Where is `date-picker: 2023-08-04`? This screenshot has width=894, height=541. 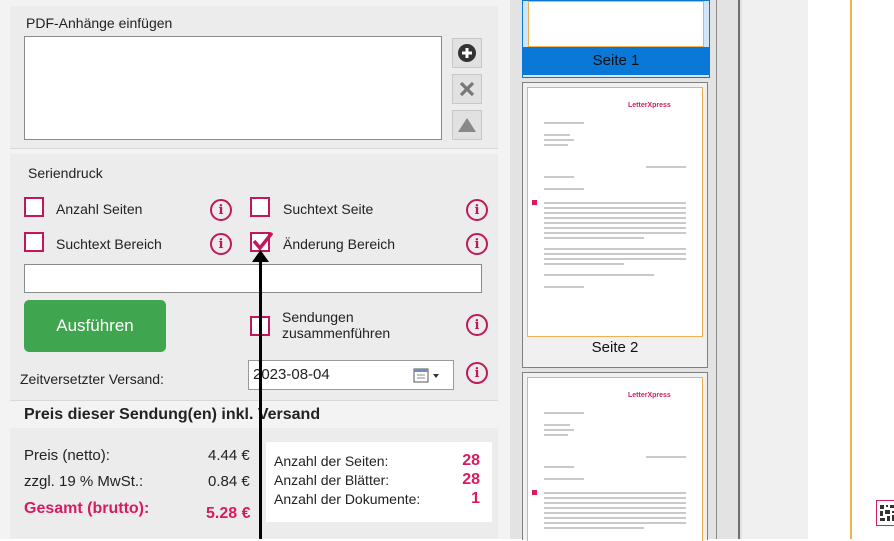
date-picker: 2023-08-04 is located at coordinates (351, 375).